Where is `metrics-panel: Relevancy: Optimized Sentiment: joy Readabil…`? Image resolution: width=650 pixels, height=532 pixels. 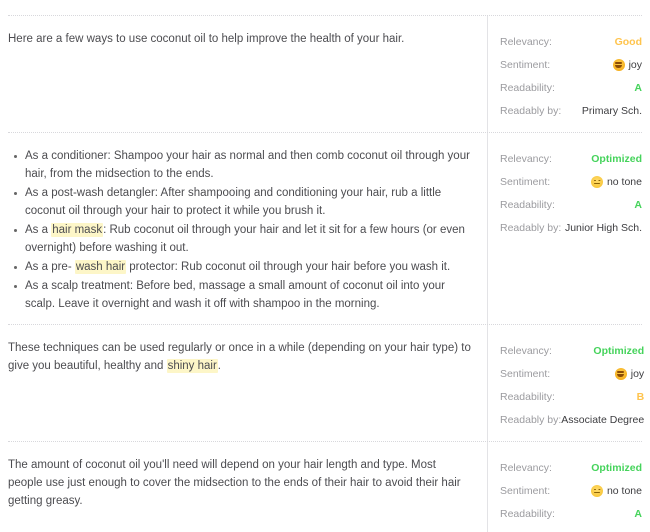
metrics-panel: Relevancy: Optimized Sentiment: joy Readabil… is located at coordinates (568, 383).